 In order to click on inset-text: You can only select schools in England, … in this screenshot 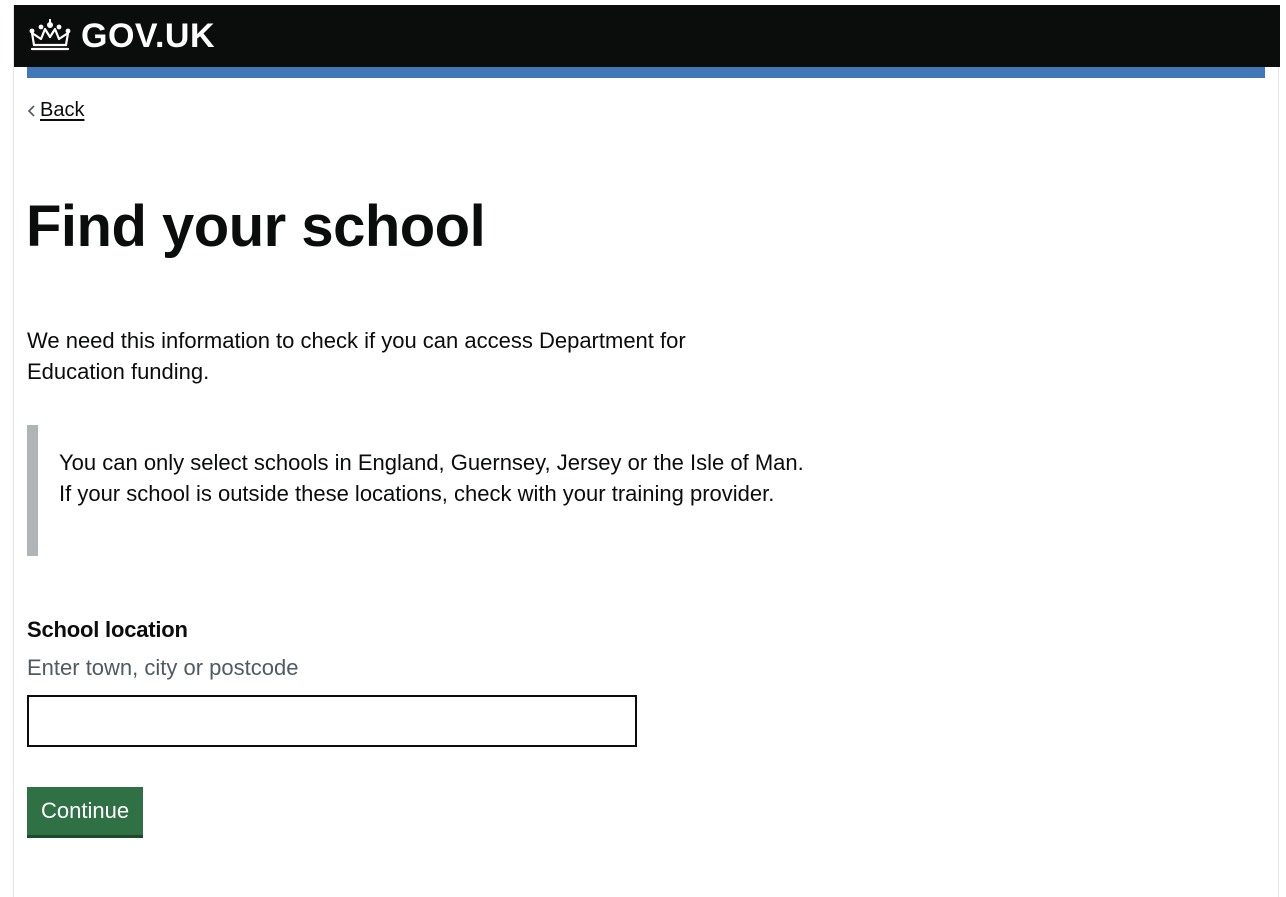, I will do `click(422, 490)`.